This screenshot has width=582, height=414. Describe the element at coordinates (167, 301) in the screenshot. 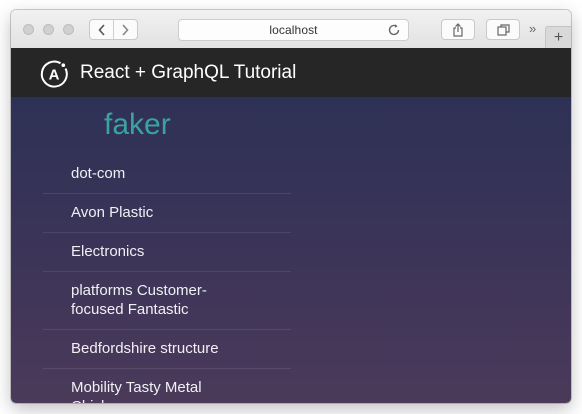

I see `list-item: platforms Customer-focused Fantastic` at that location.